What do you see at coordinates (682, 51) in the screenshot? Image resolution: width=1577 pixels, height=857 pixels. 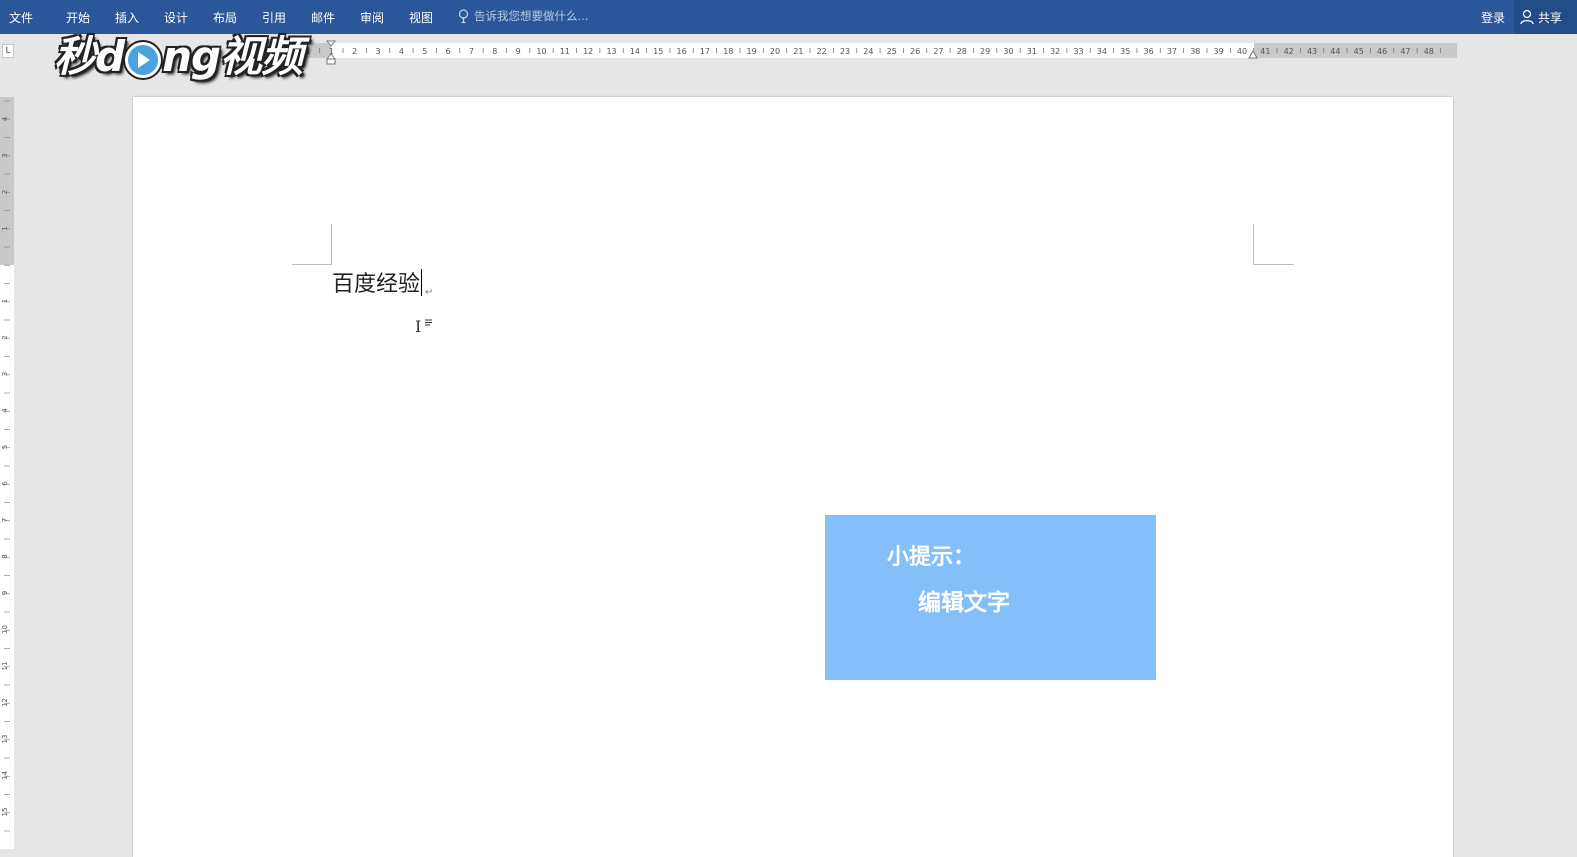 I see `ruler-label: 16` at bounding box center [682, 51].